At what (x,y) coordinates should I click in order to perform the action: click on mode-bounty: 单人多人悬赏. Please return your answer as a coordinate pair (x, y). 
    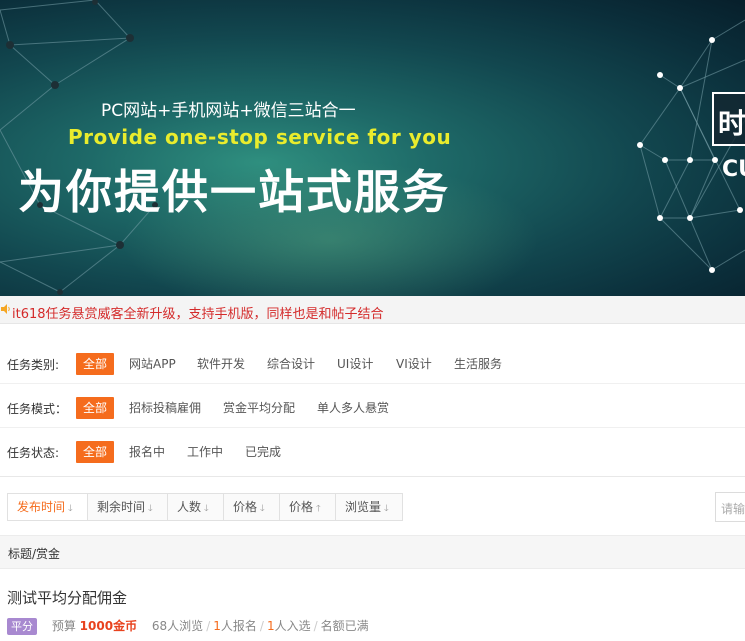
    Looking at the image, I should click on (353, 408).